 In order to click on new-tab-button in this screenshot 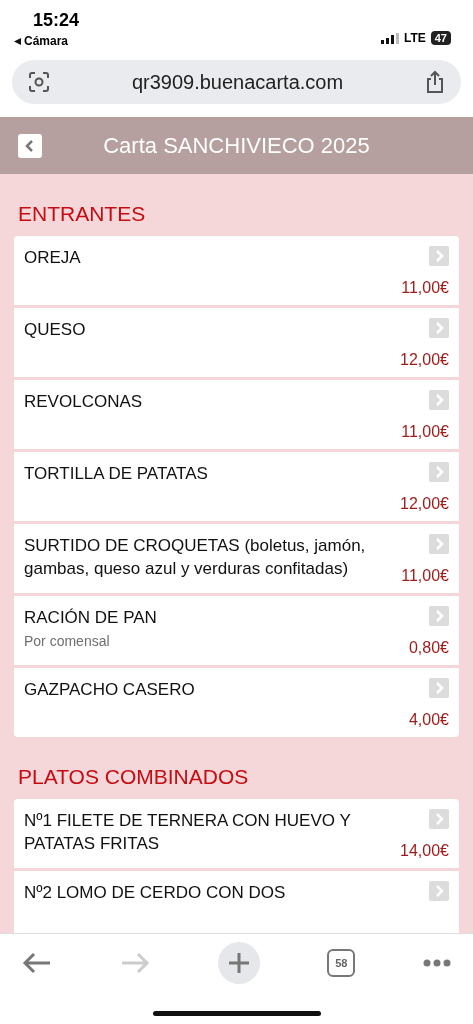, I will do `click(238, 963)`.